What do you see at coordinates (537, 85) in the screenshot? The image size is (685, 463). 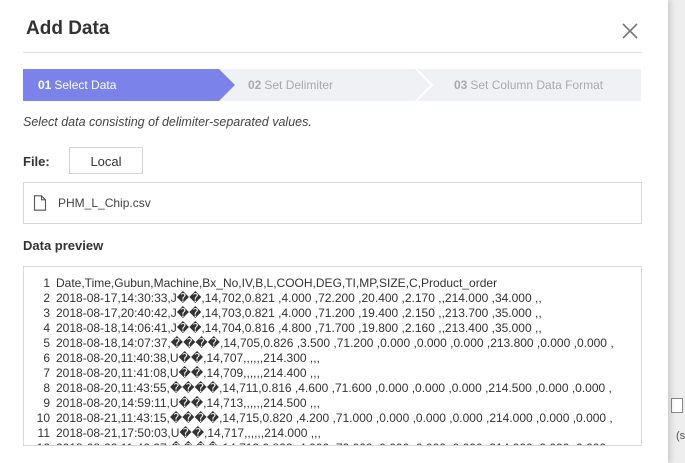 I see `step-label: Set Column Data Format` at bounding box center [537, 85].